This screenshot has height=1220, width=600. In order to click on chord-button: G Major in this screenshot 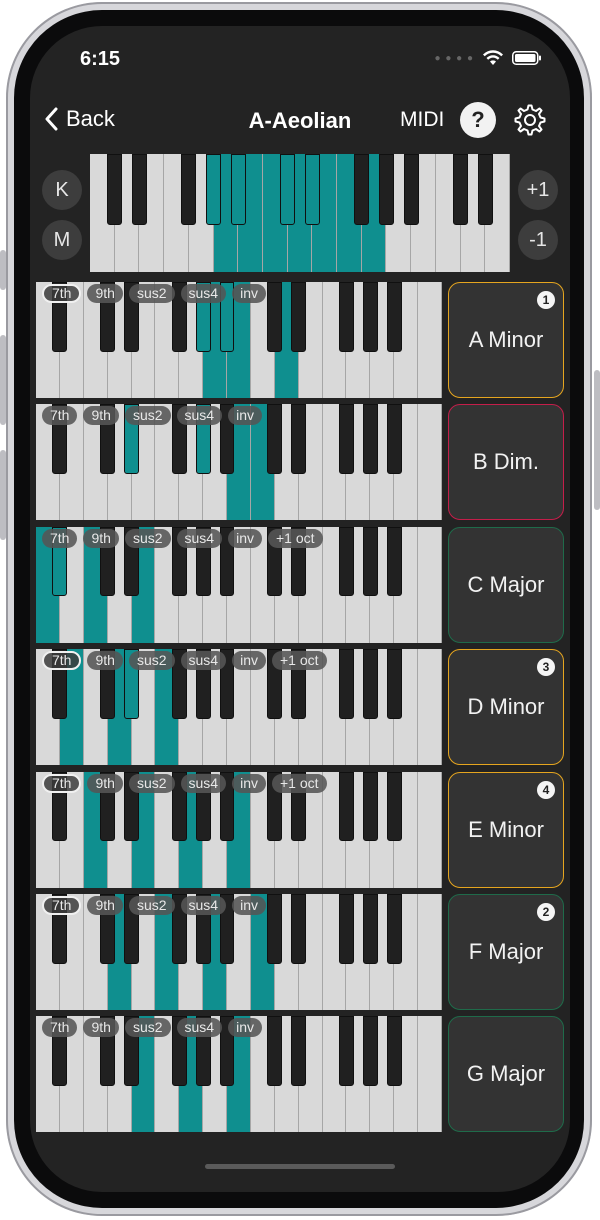, I will do `click(506, 1074)`.